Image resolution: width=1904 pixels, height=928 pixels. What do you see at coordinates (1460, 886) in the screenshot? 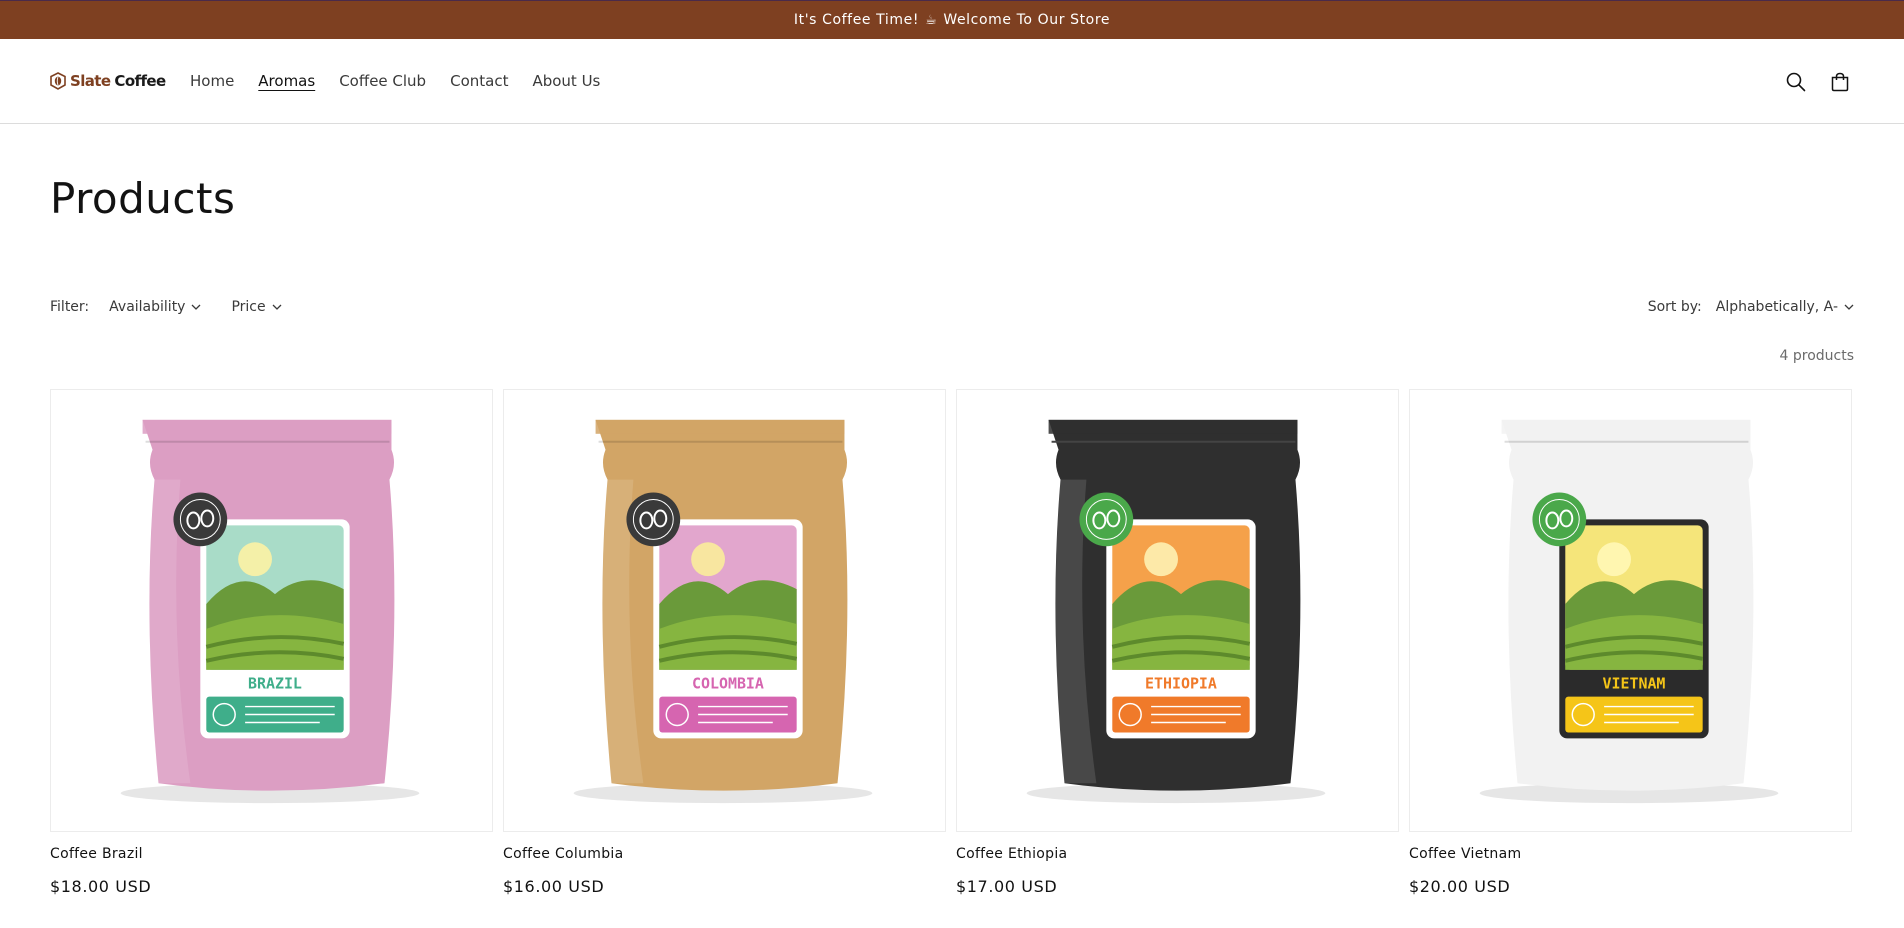
I see `product-price: $20.00 USD` at bounding box center [1460, 886].